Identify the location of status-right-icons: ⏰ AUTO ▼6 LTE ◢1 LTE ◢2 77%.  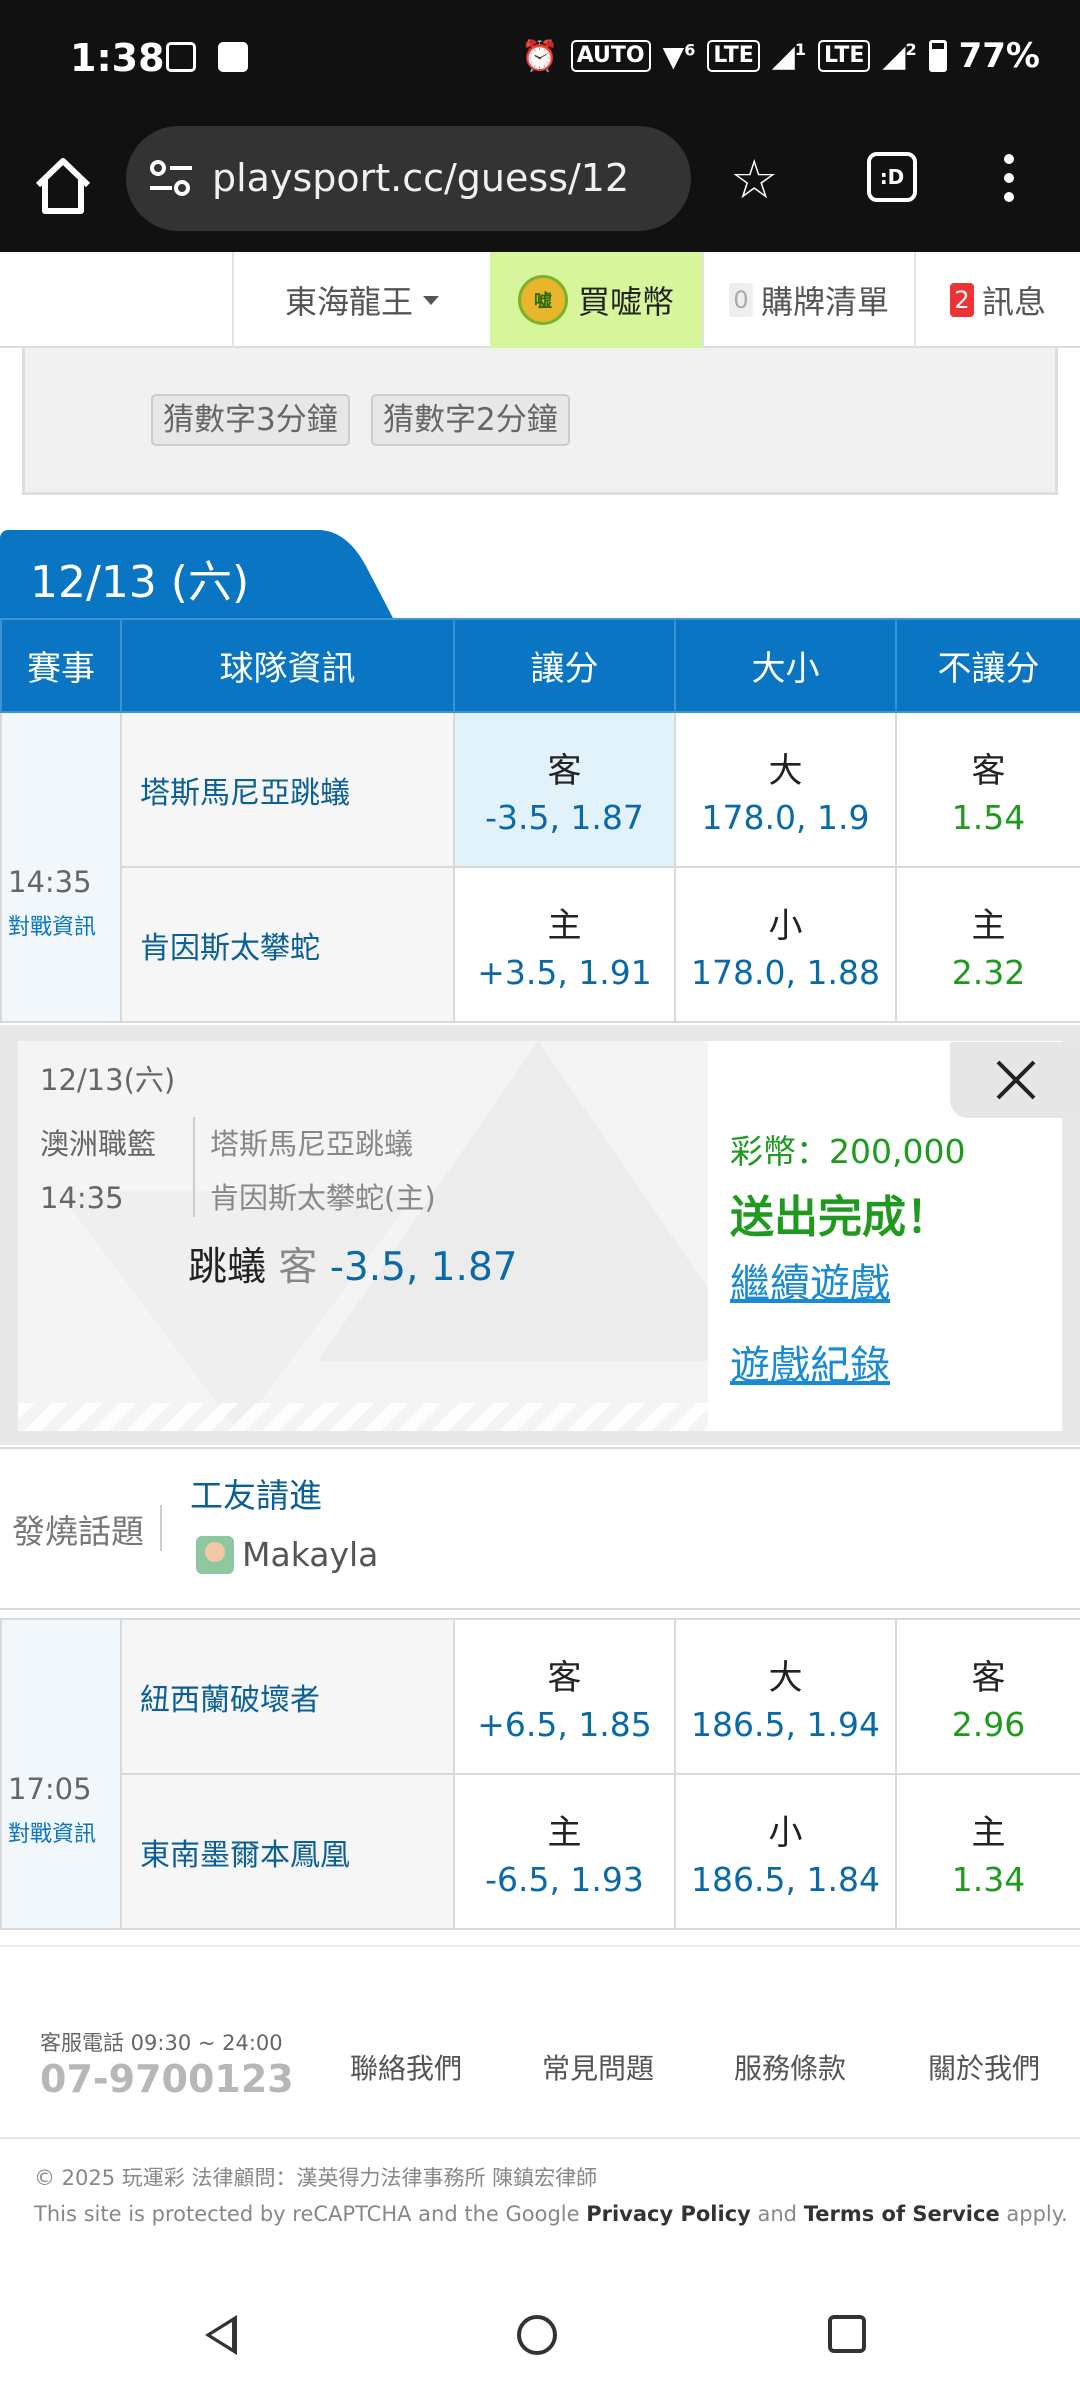
(780, 56).